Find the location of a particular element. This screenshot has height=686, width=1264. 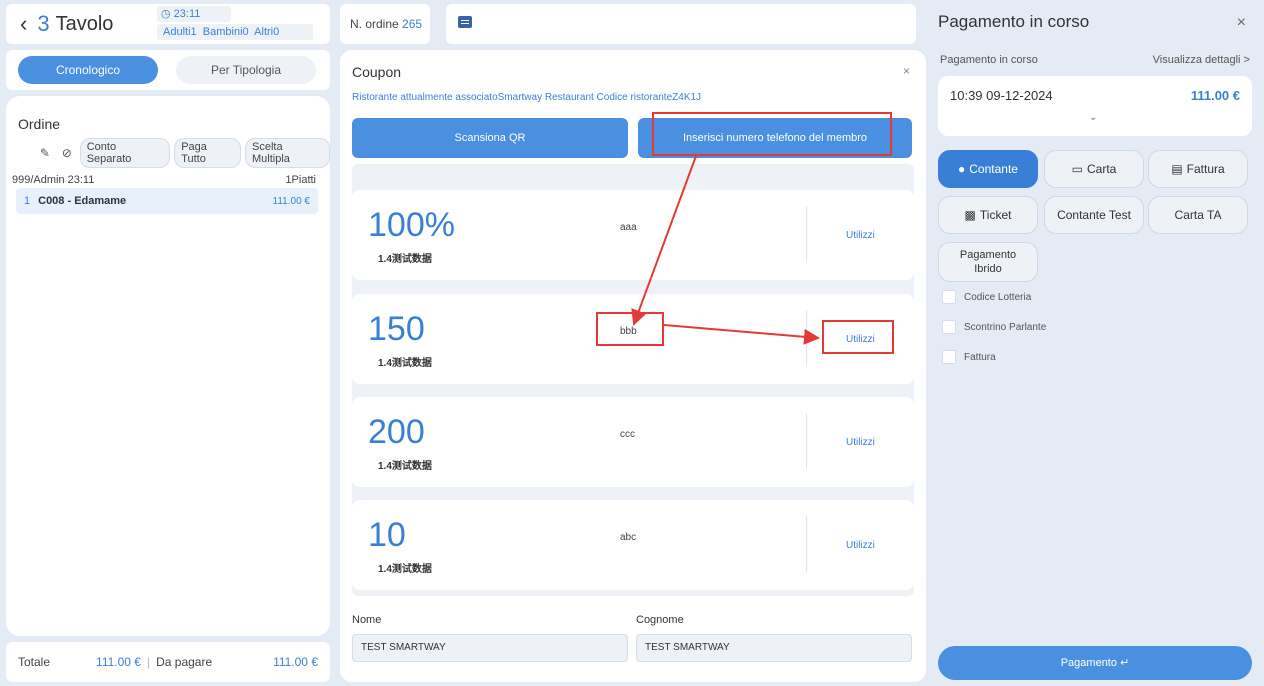

invoice-button: ▤ Fattura is located at coordinates (1198, 169).